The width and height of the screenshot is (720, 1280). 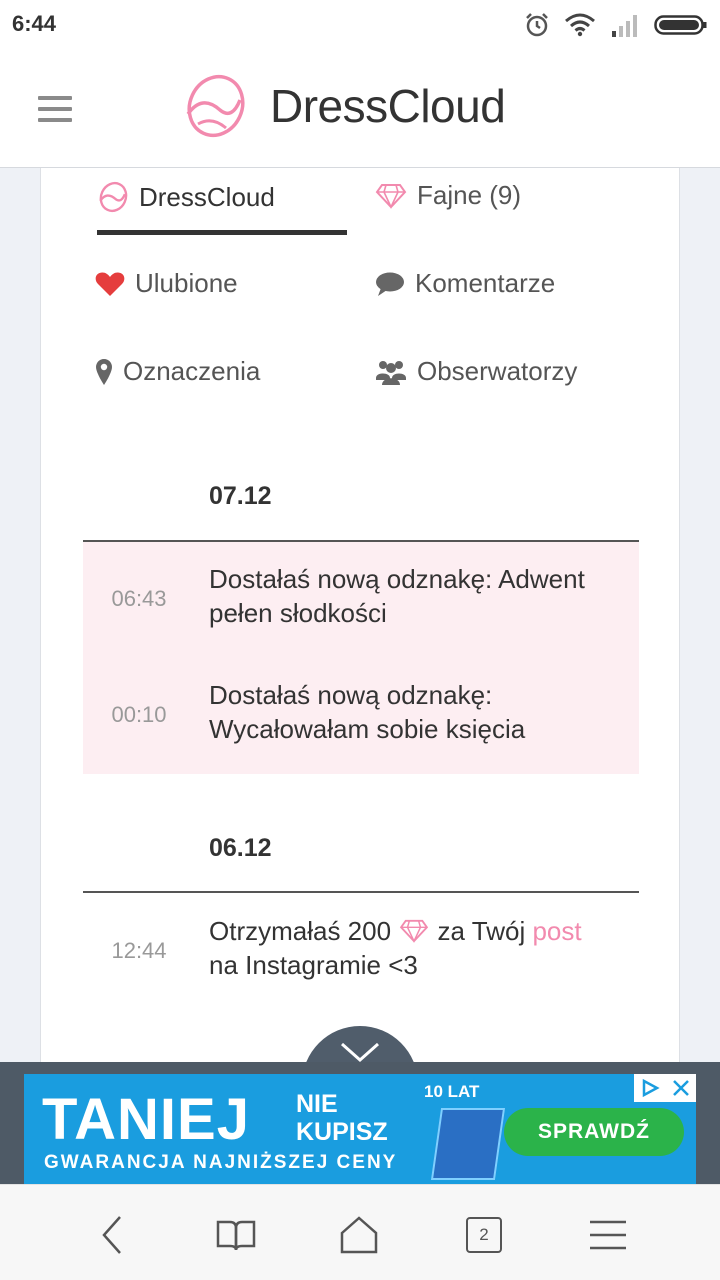 What do you see at coordinates (192, 371) in the screenshot?
I see `tab-label: Oznaczenia` at bounding box center [192, 371].